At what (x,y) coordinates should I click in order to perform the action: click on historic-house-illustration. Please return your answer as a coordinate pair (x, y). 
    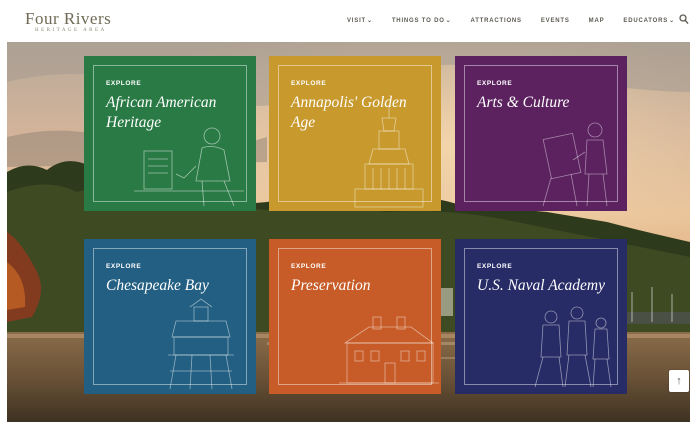
    Looking at the image, I should click on (389, 350).